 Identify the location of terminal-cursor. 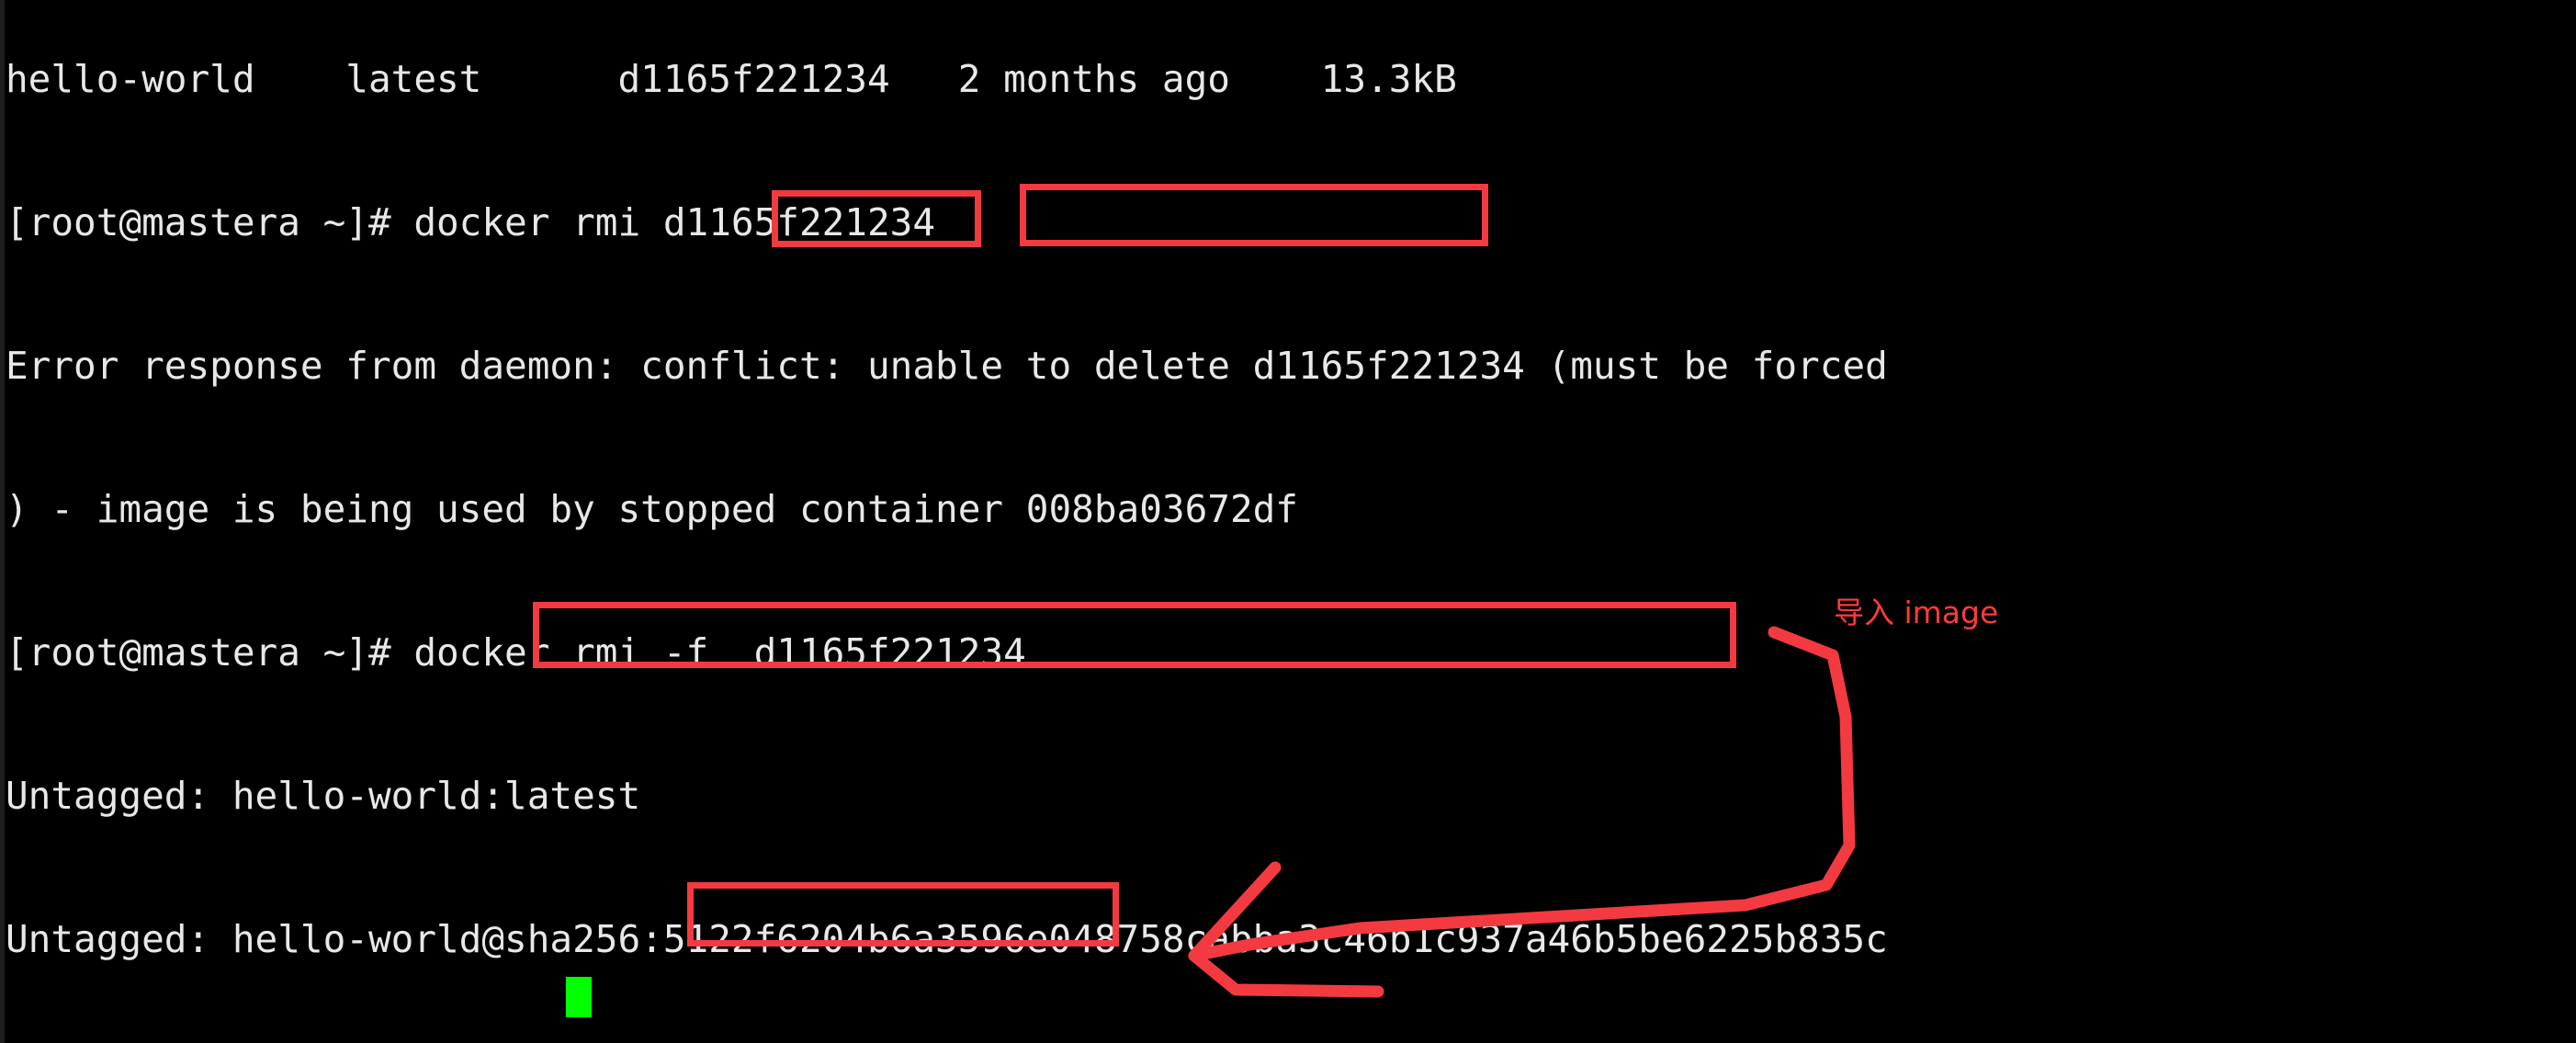
(579, 997).